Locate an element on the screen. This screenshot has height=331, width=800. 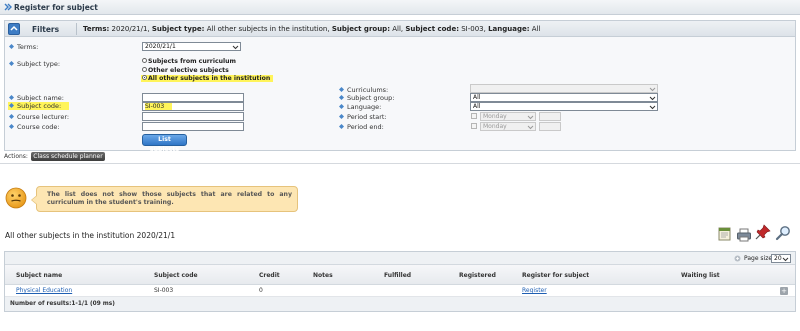
filters-label: Filters is located at coordinates (46, 29).